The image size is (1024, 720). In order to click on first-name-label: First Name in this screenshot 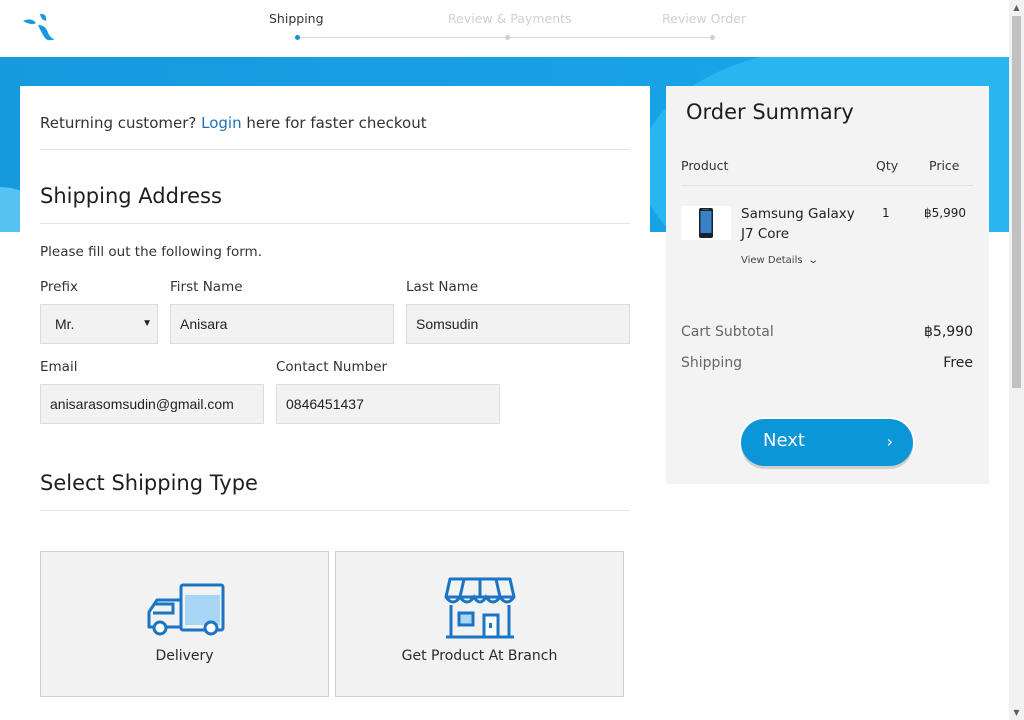, I will do `click(206, 287)`.